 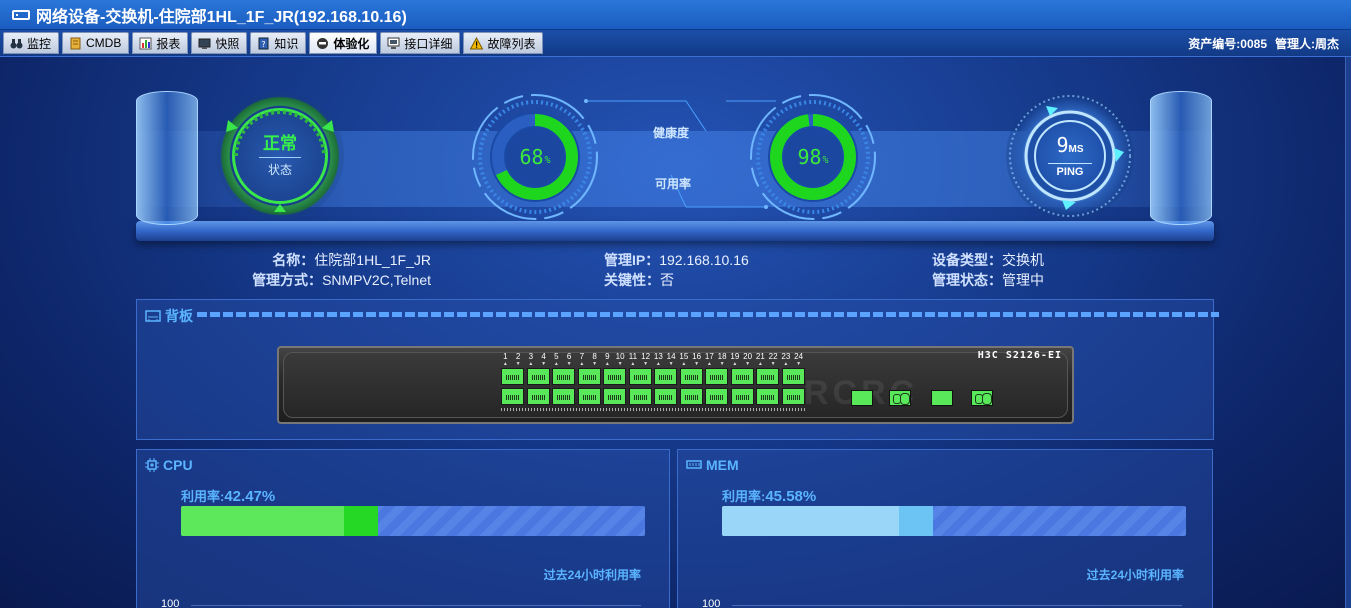 I want to click on status-dial: 正常 状态, so click(x=280, y=156).